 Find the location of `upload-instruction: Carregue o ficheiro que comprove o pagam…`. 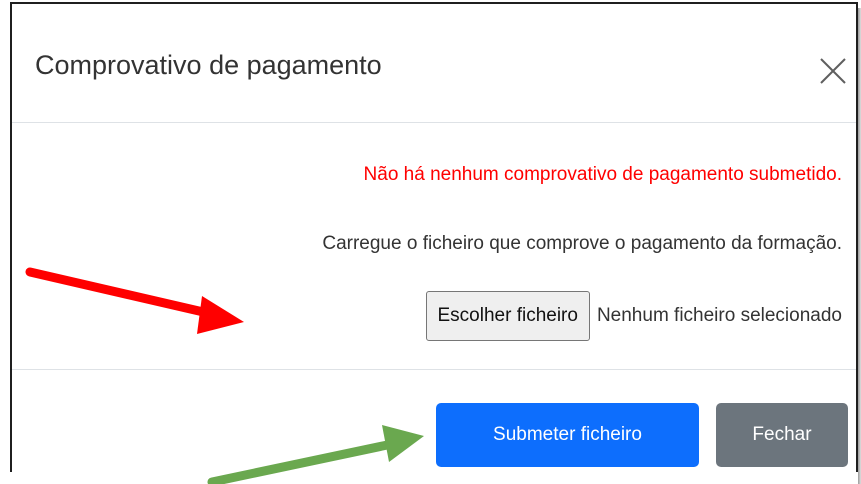

upload-instruction: Carregue o ficheiro que comprove o pagam… is located at coordinates (582, 243).